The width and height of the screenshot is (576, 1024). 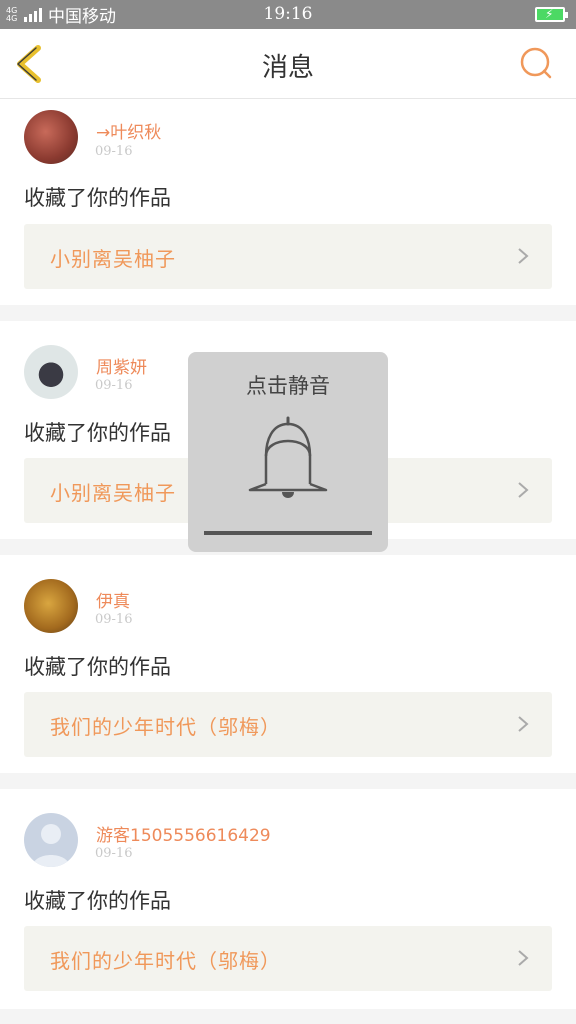 I want to click on username: 游客15055566164​29, so click(x=183, y=833).